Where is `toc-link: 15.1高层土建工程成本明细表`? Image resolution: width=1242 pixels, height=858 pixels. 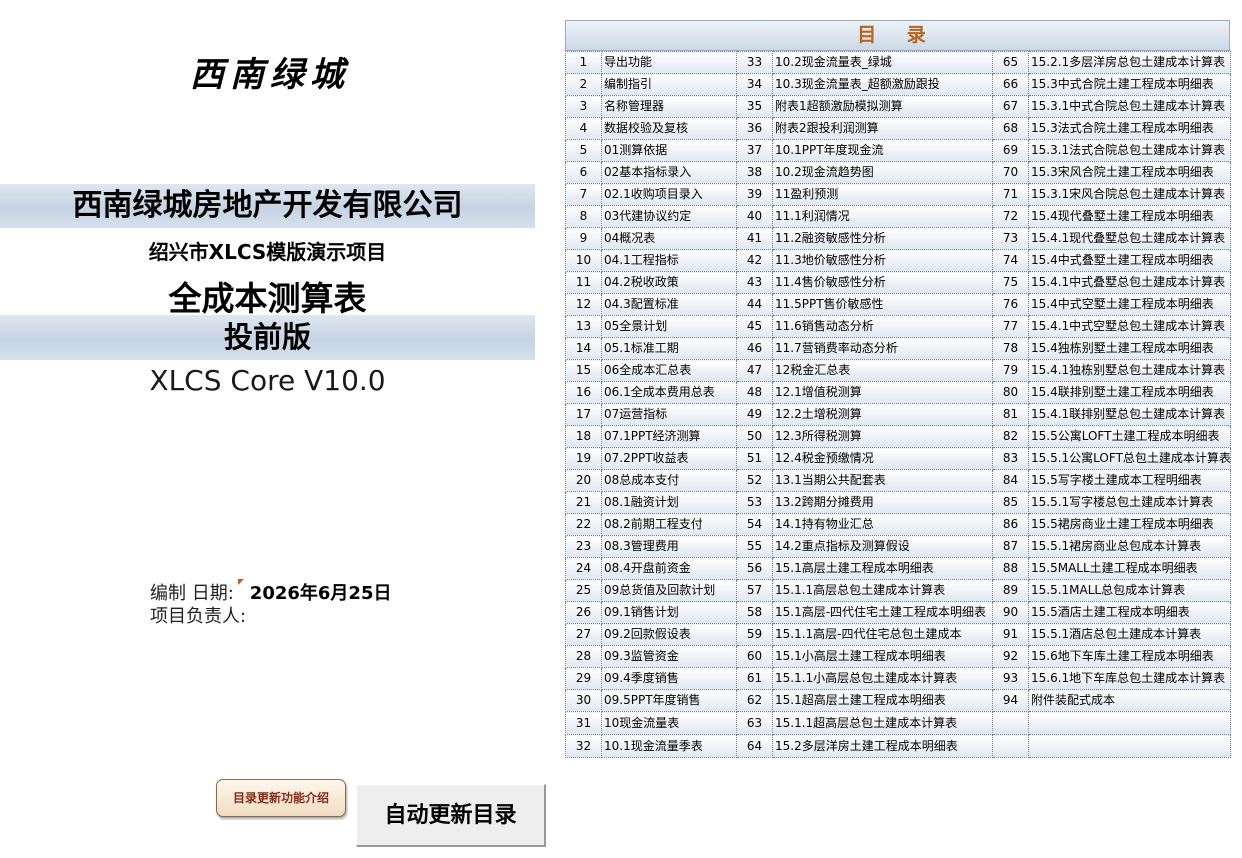
toc-link: 15.1高层土建工程成本明细表 is located at coordinates (882, 568).